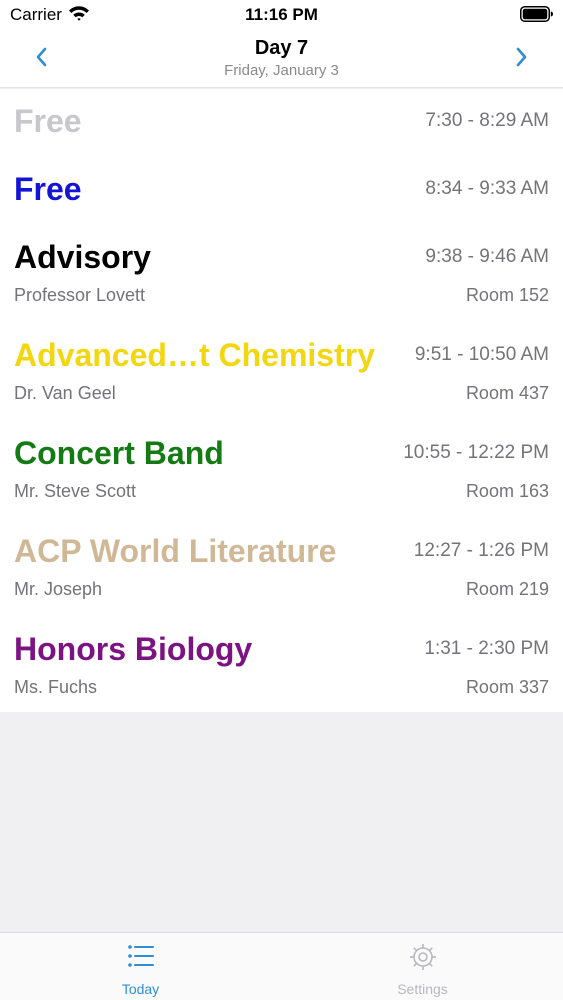 The image size is (563, 1000). I want to click on period-room: Room 337, so click(507, 687).